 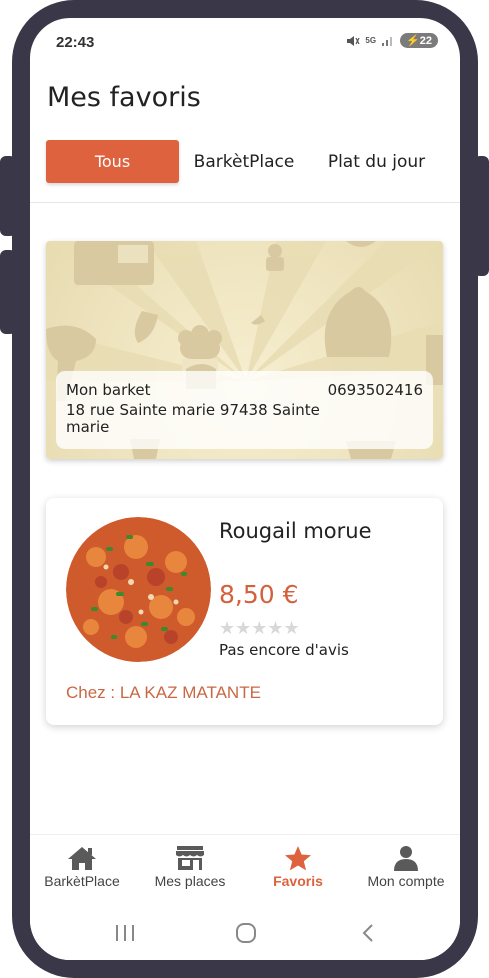 I want to click on dish-name: Rougail morue, so click(x=295, y=531).